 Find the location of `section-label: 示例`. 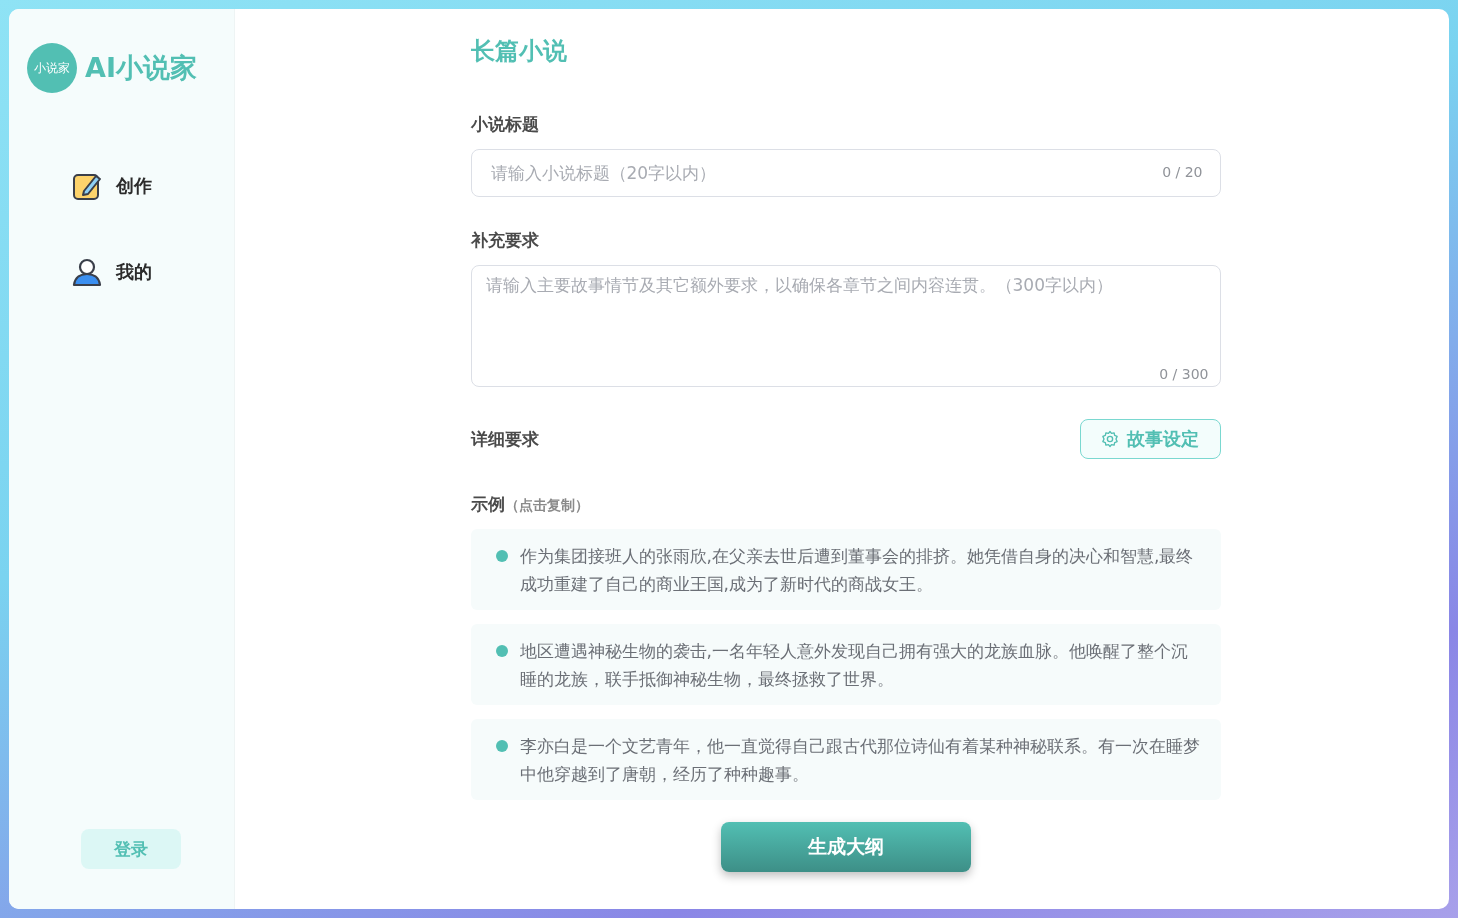

section-label: 示例 is located at coordinates (487, 504).